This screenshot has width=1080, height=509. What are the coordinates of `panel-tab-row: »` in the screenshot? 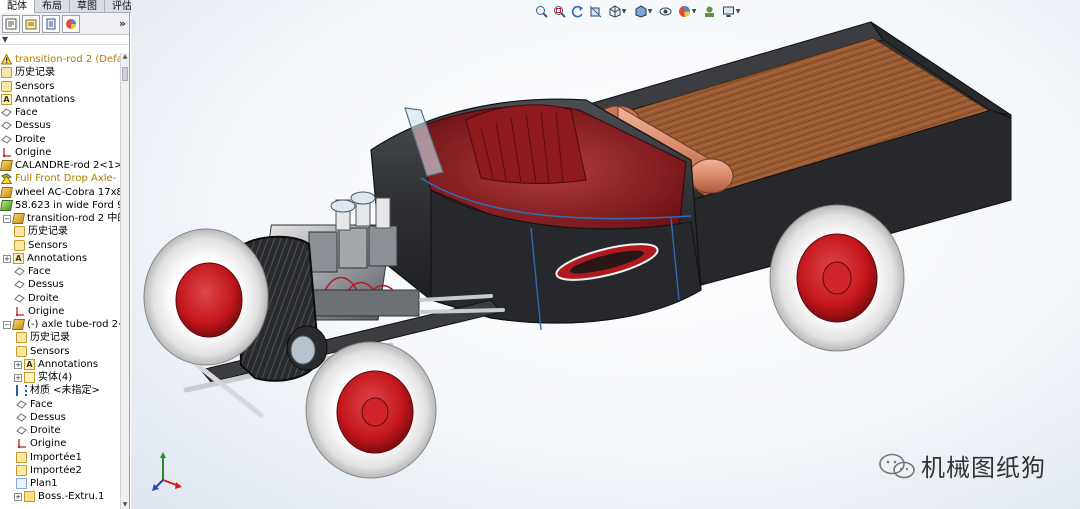 It's located at (64, 24).